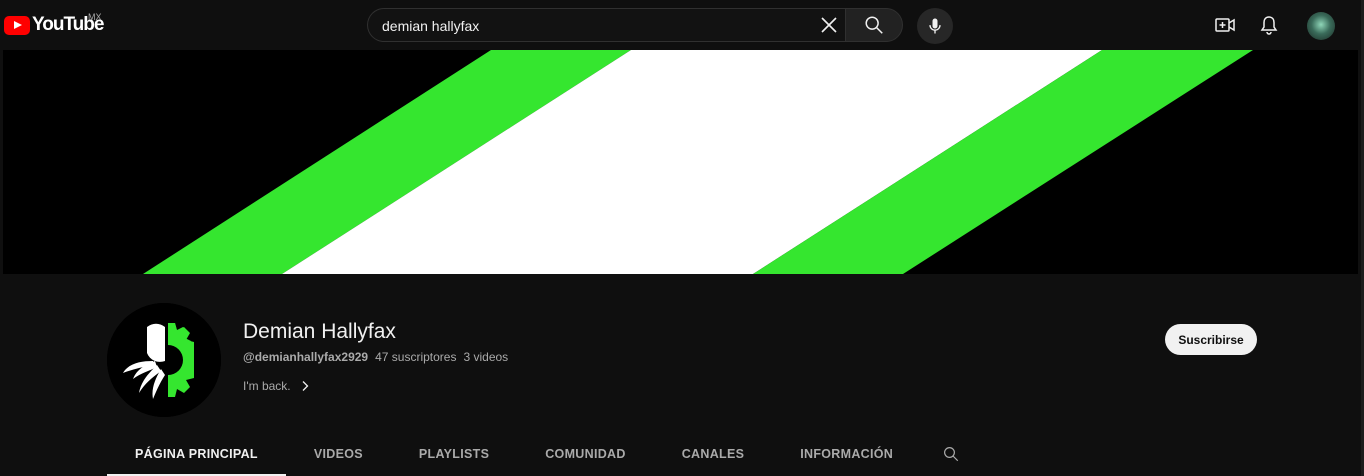 This screenshot has width=1364, height=476. I want to click on channel-handle: @demianhallyfax2929, so click(306, 357).